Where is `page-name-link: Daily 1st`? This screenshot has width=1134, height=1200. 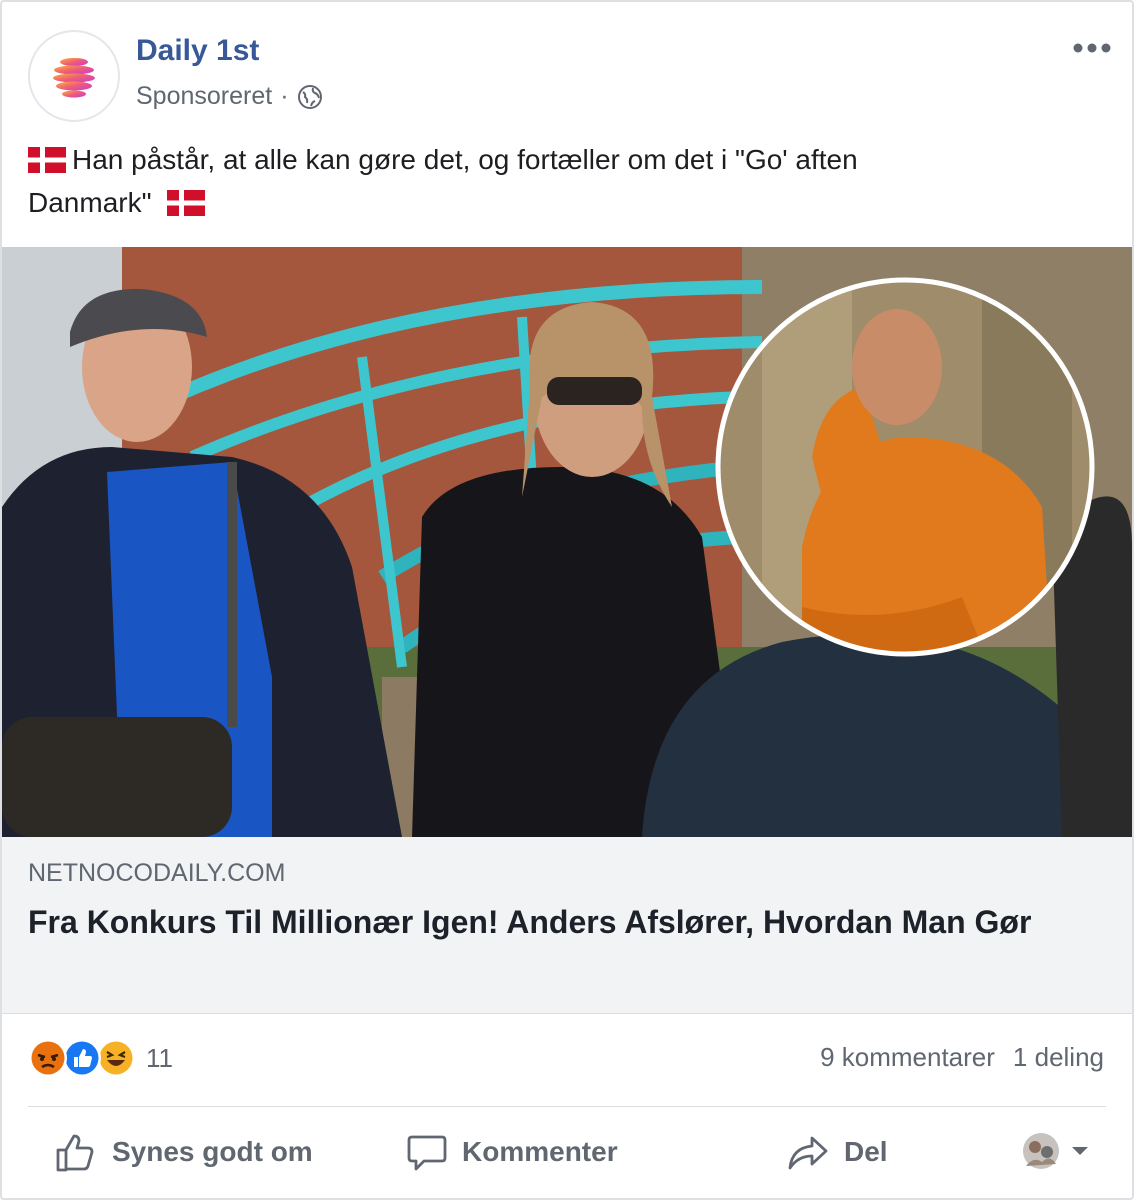 page-name-link: Daily 1st is located at coordinates (197, 51).